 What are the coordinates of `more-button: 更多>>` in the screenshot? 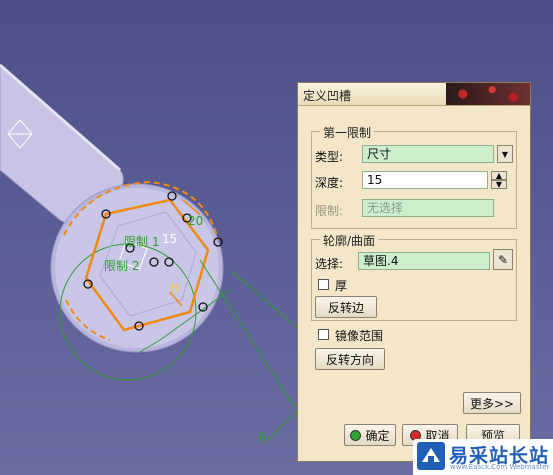 It's located at (492, 403).